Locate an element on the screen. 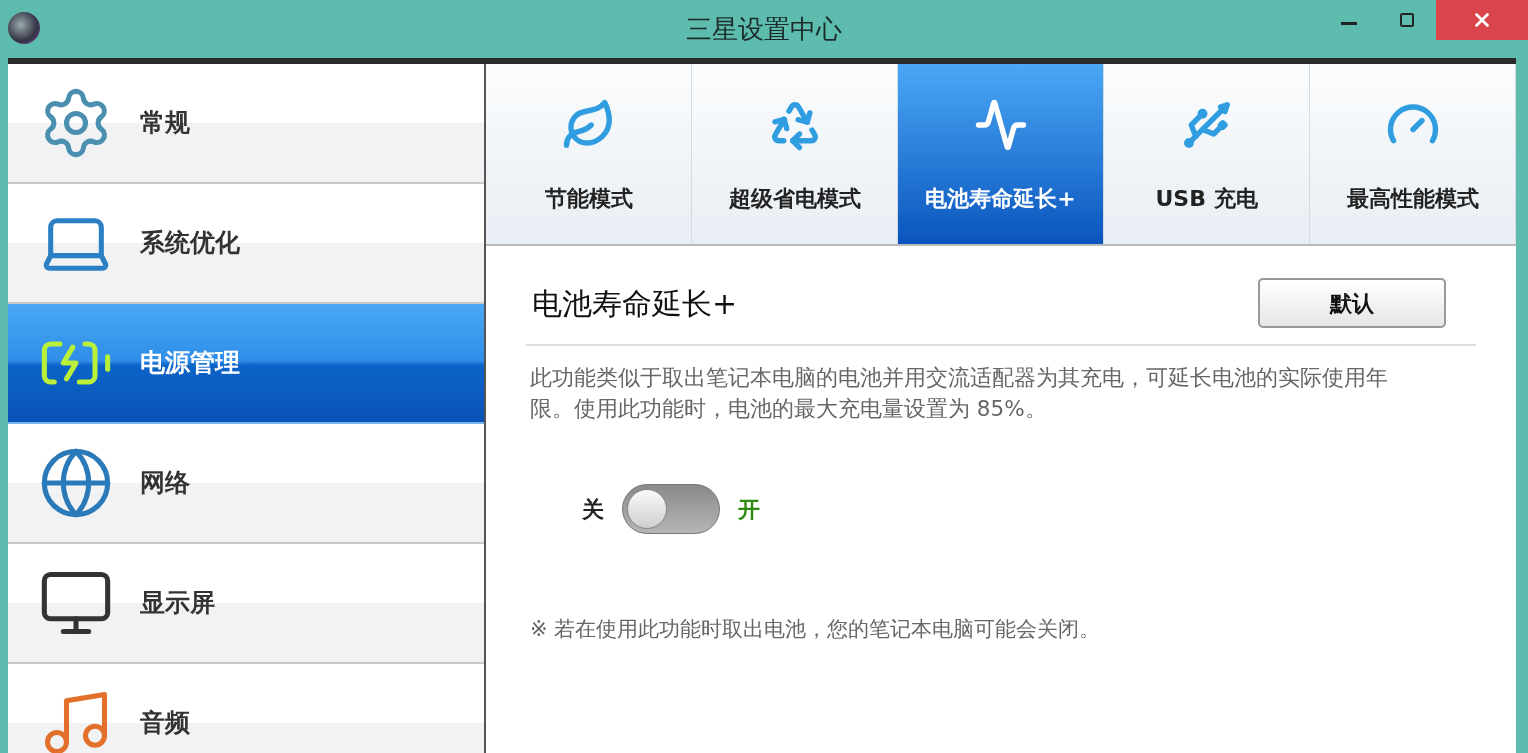 This screenshot has width=1528, height=753. note-text: ※ 若在使用此功能时取出电池，您的笔记本电脑可能会关闭。 is located at coordinates (815, 629).